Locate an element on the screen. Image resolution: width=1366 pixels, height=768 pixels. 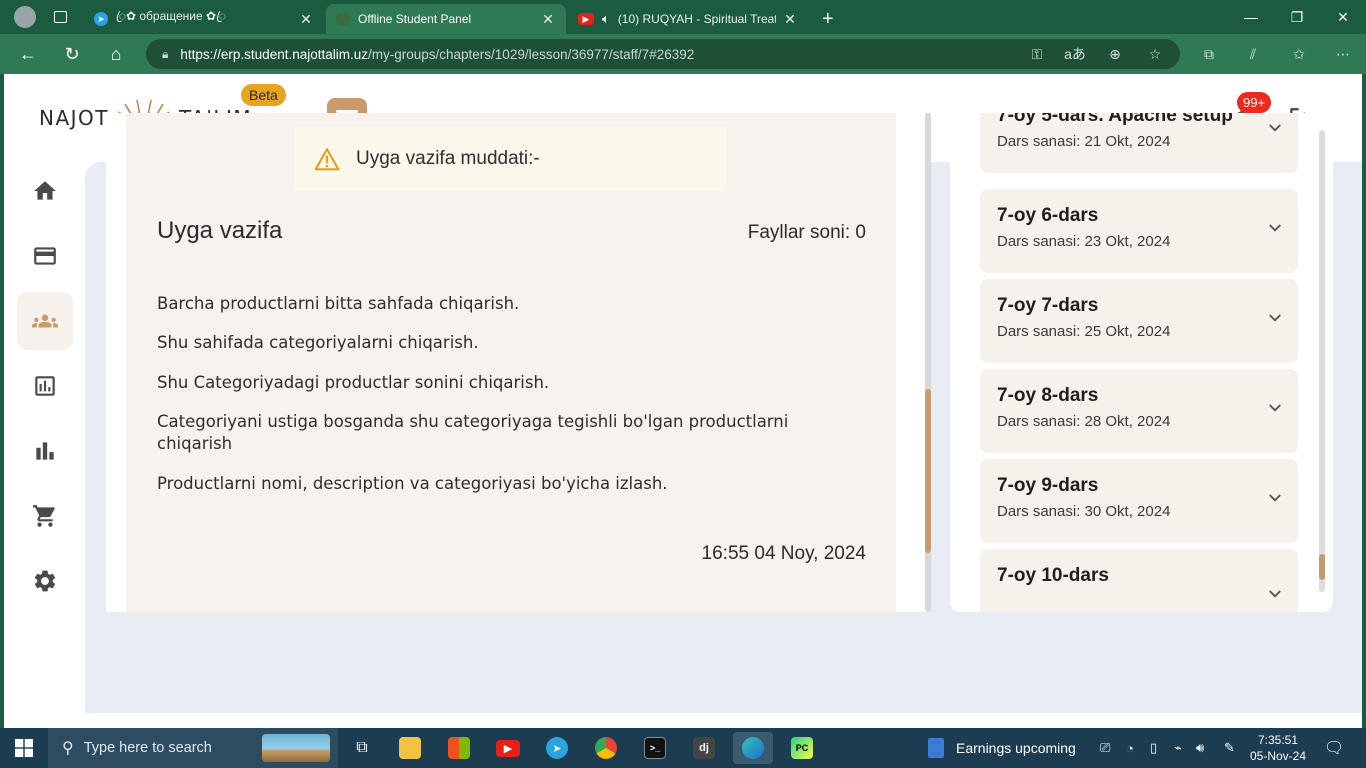
homework-scrollbar is located at coordinates (928, 362).